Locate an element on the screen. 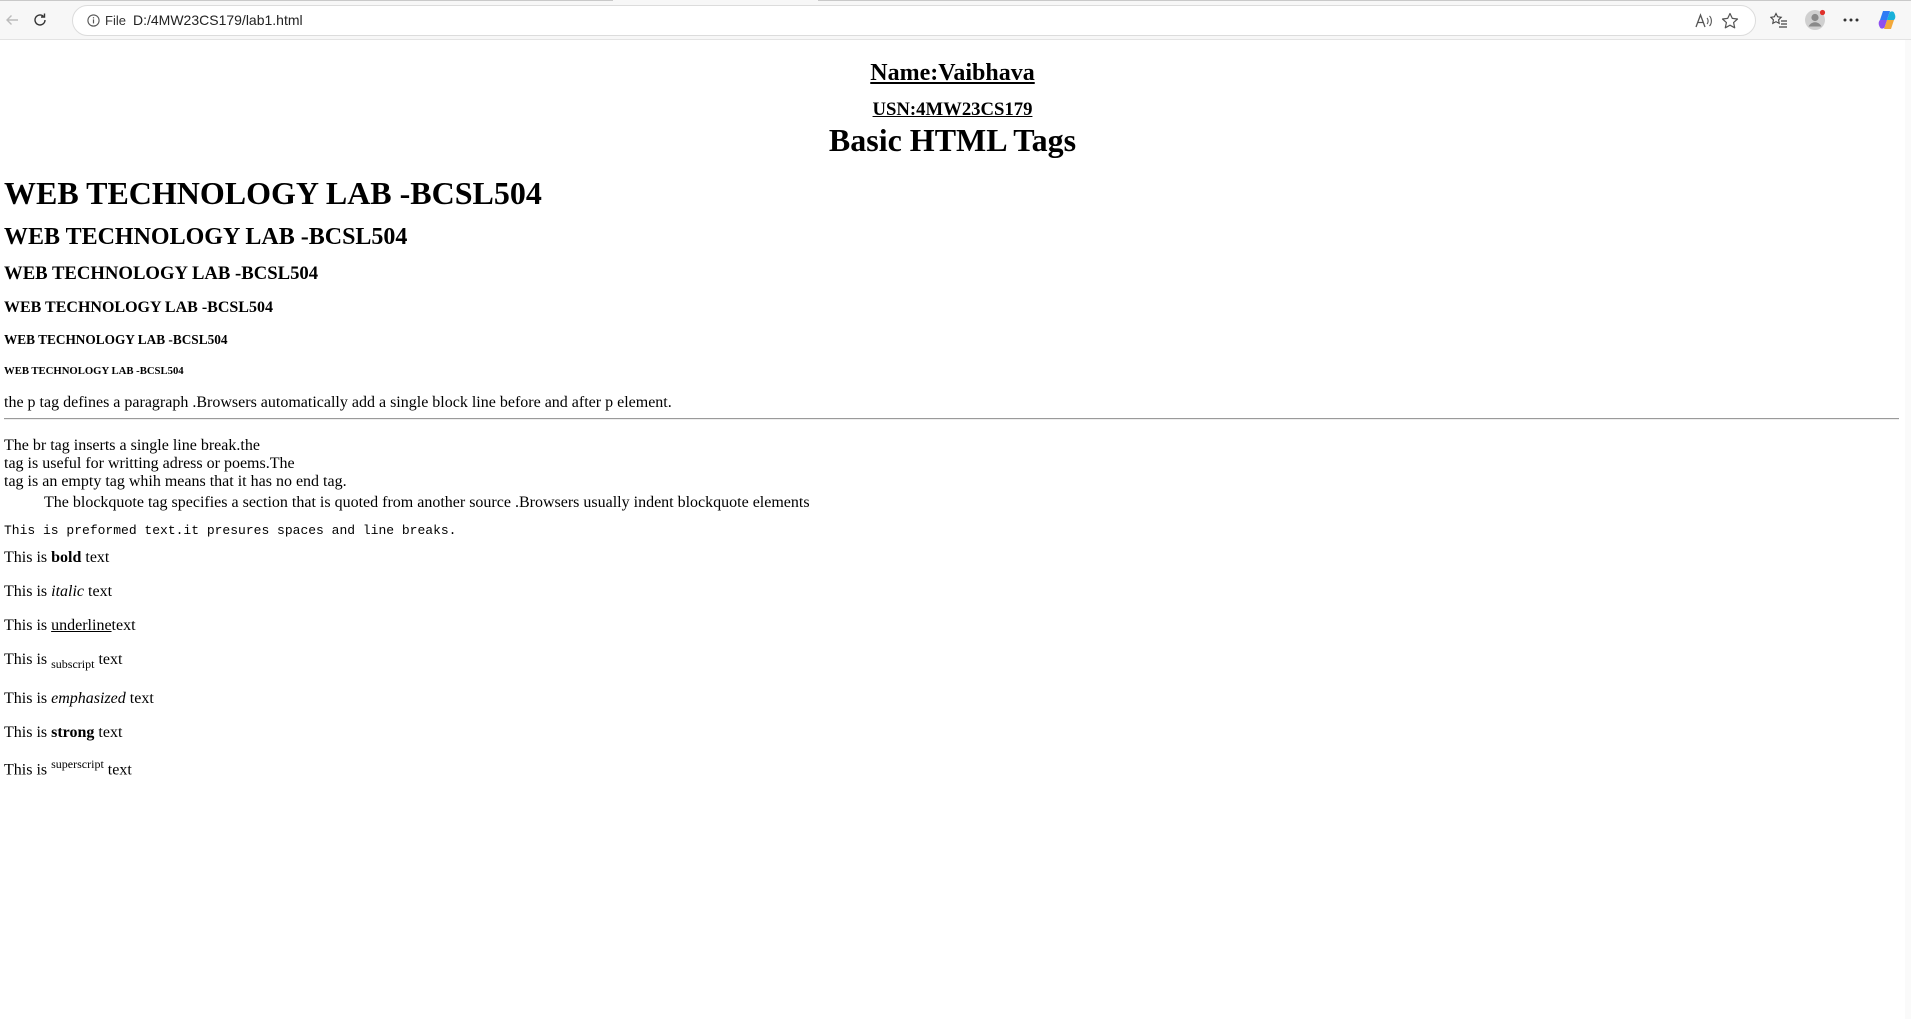 This screenshot has height=1019, width=1911. back-button is located at coordinates (13, 20).